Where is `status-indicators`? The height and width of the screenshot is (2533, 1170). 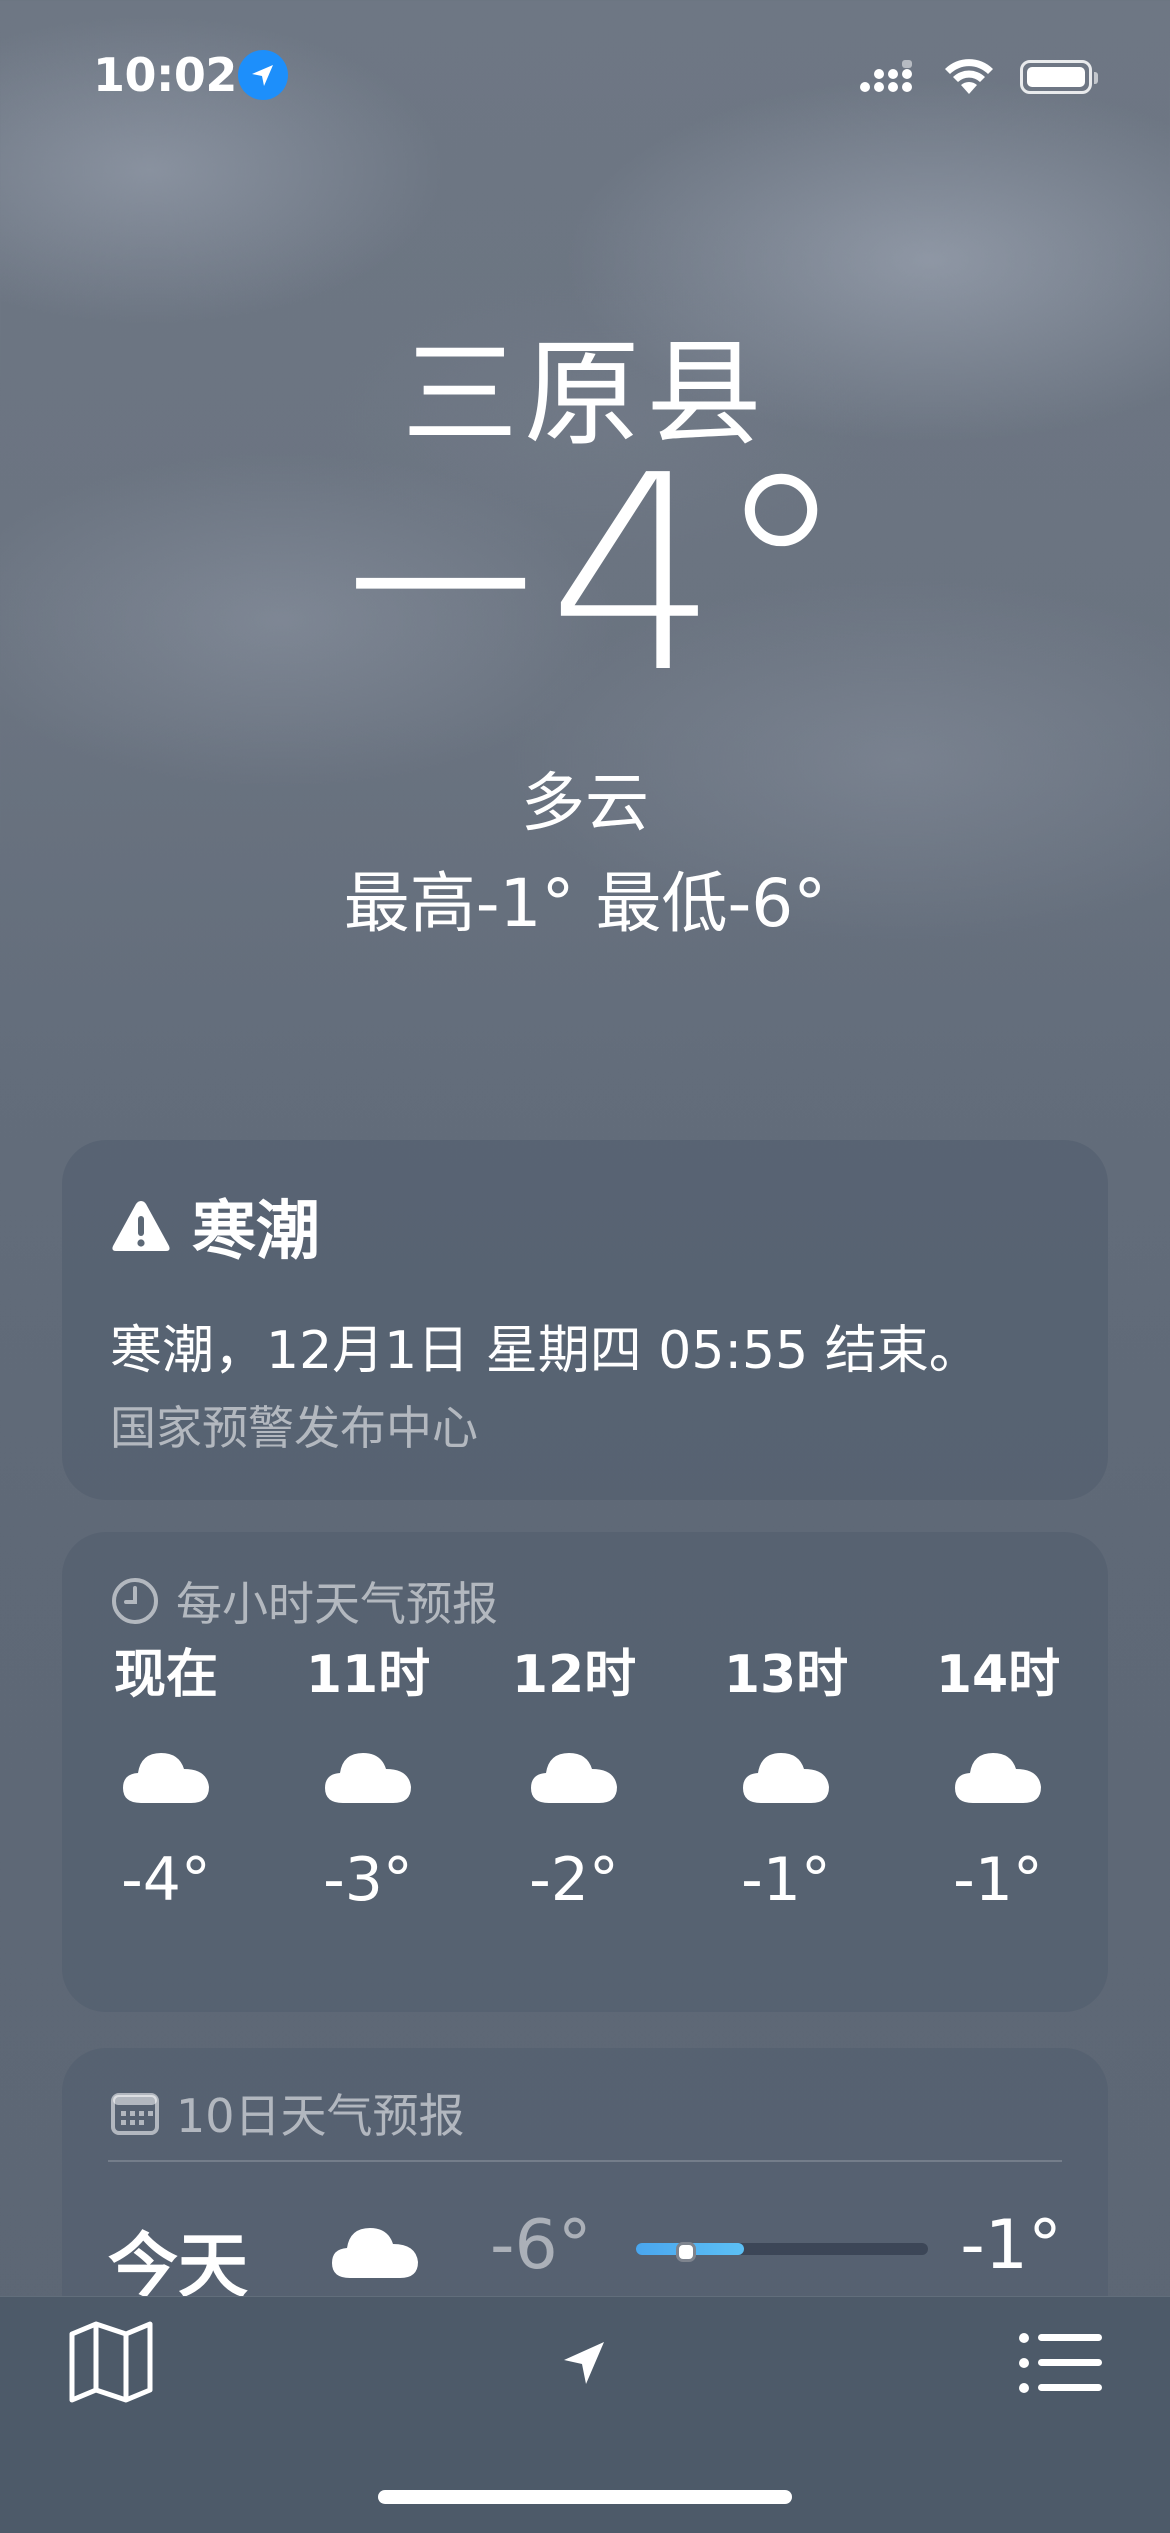 status-indicators is located at coordinates (978, 77).